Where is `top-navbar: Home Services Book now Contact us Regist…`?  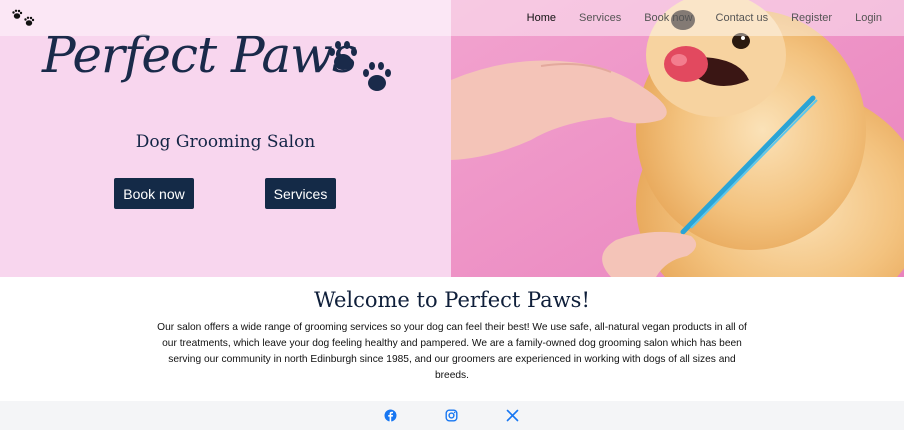 top-navbar: Home Services Book now Contact us Regist… is located at coordinates (452, 18).